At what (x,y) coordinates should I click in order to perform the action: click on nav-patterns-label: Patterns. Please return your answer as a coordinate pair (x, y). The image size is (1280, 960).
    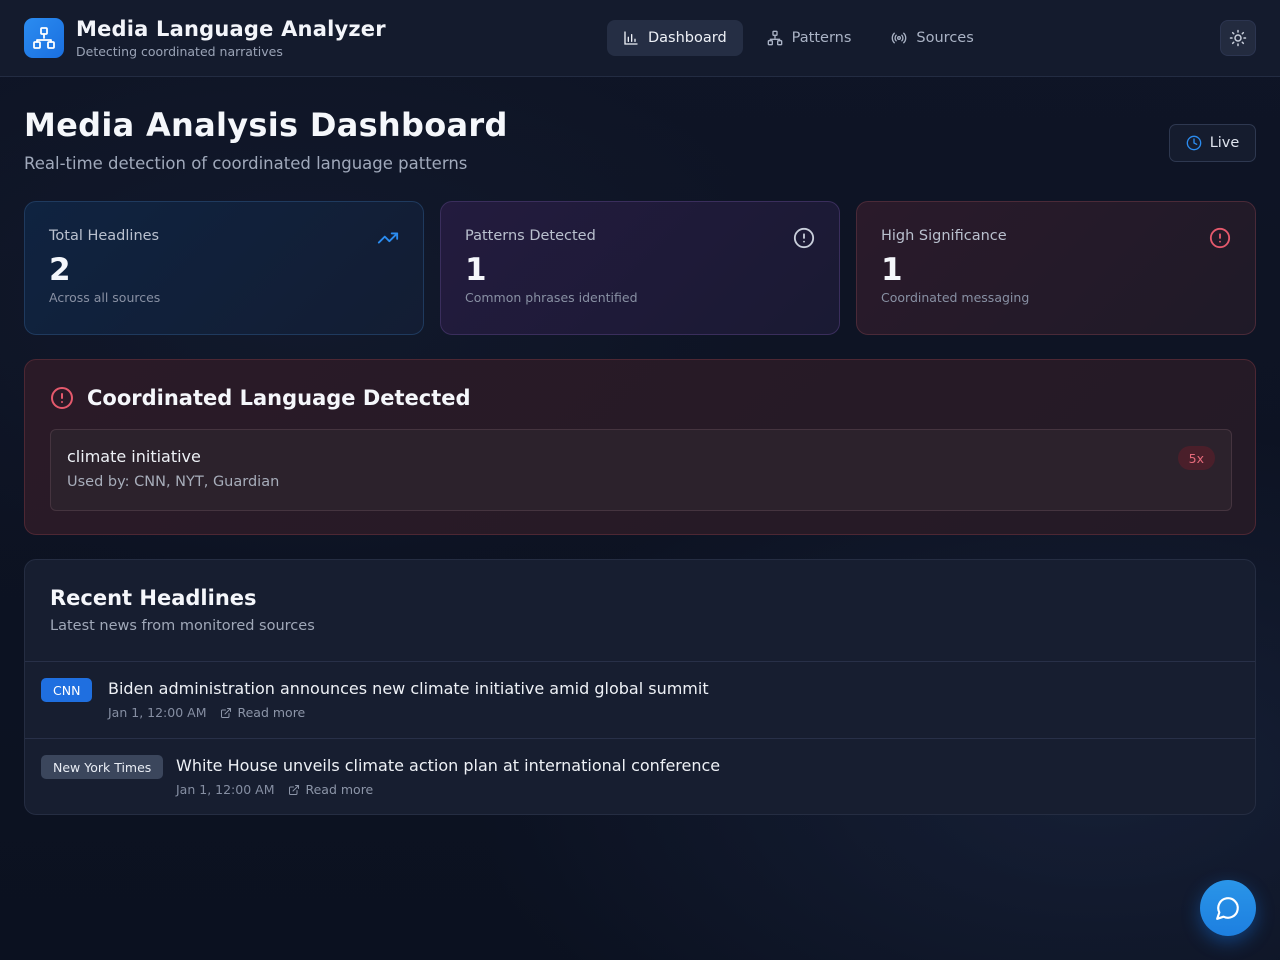
    Looking at the image, I should click on (821, 38).